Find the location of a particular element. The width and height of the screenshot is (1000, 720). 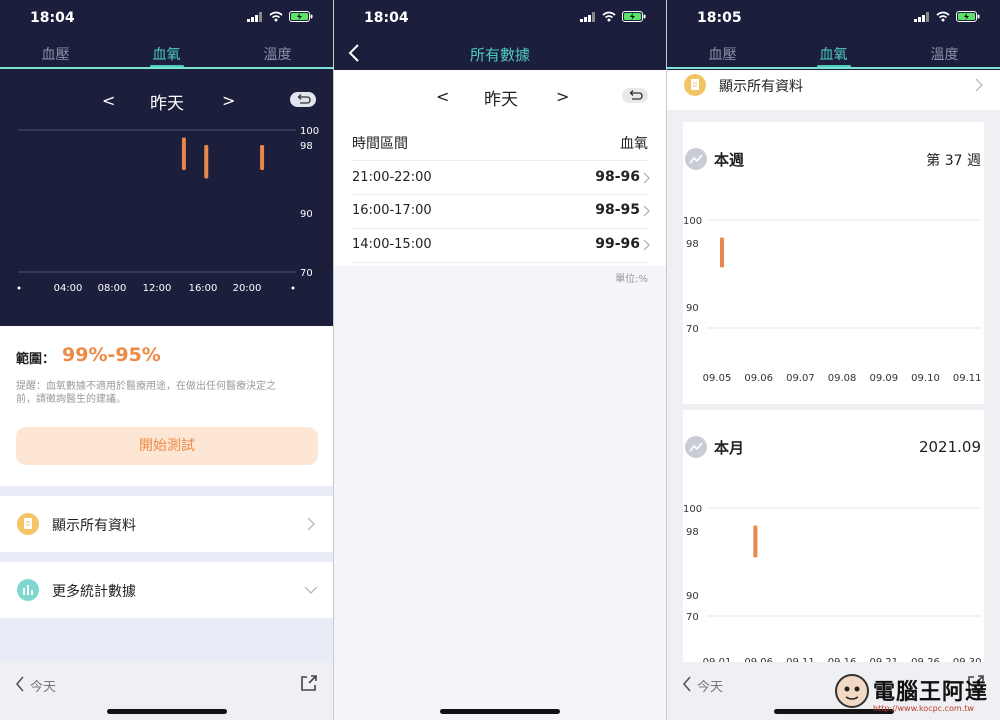

x-tick: 09.06 is located at coordinates (758, 378).